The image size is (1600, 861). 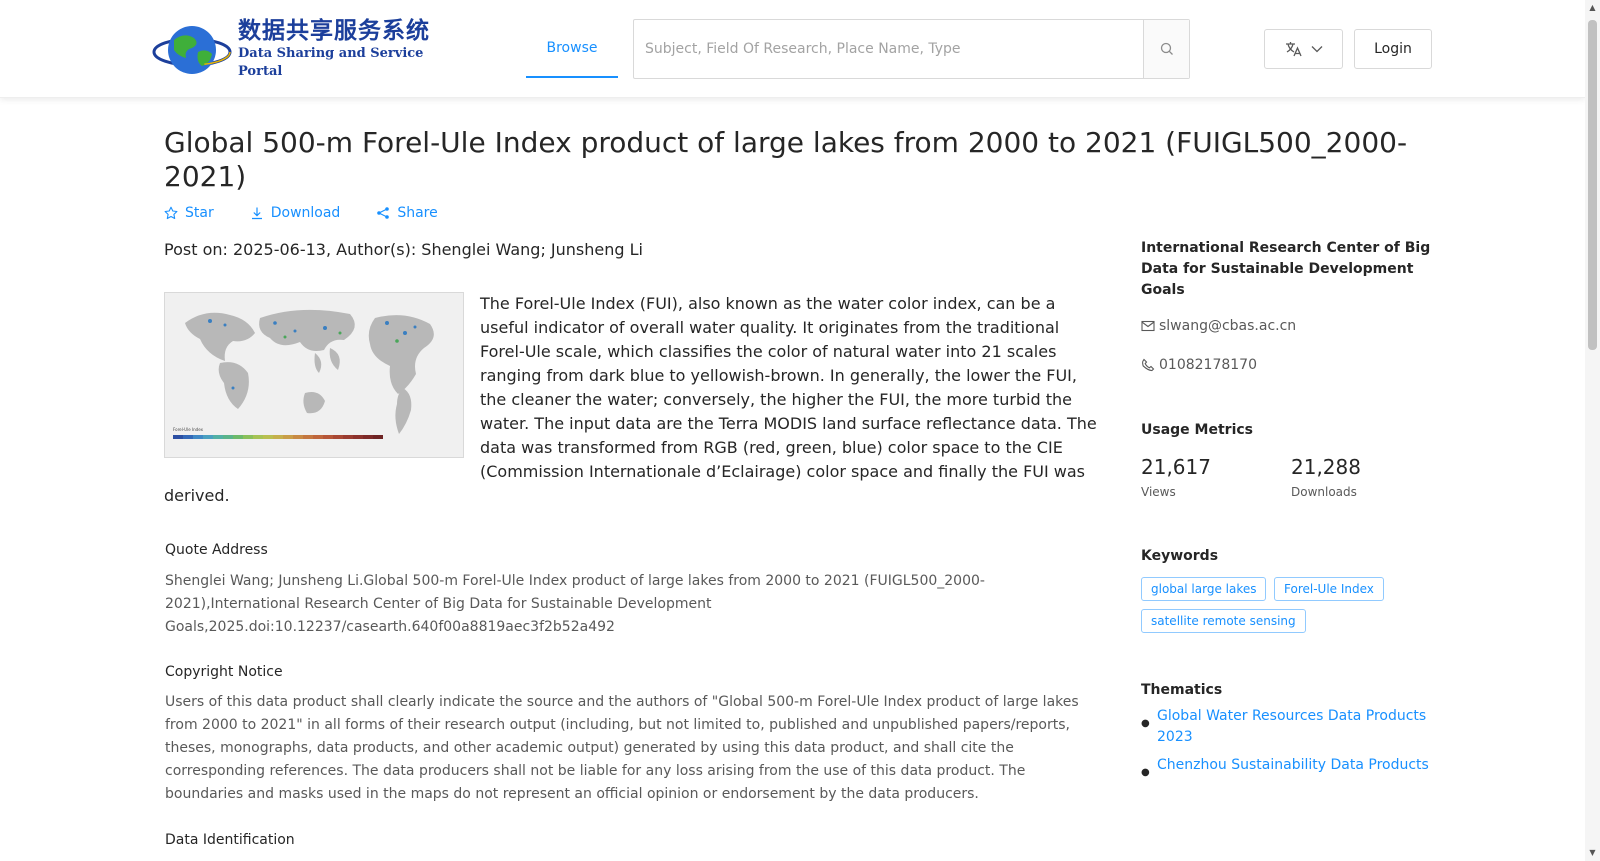 I want to click on thematic-link: Chenzhou Sustainability Data Products, so click(x=1293, y=769).